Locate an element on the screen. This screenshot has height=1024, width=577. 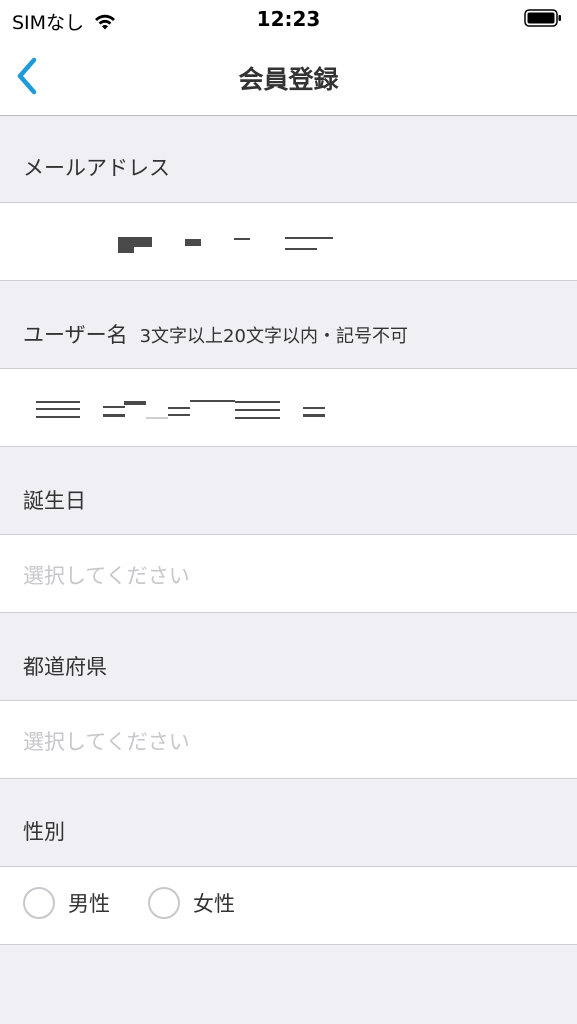
page-title: 会員登録 is located at coordinates (288, 79).